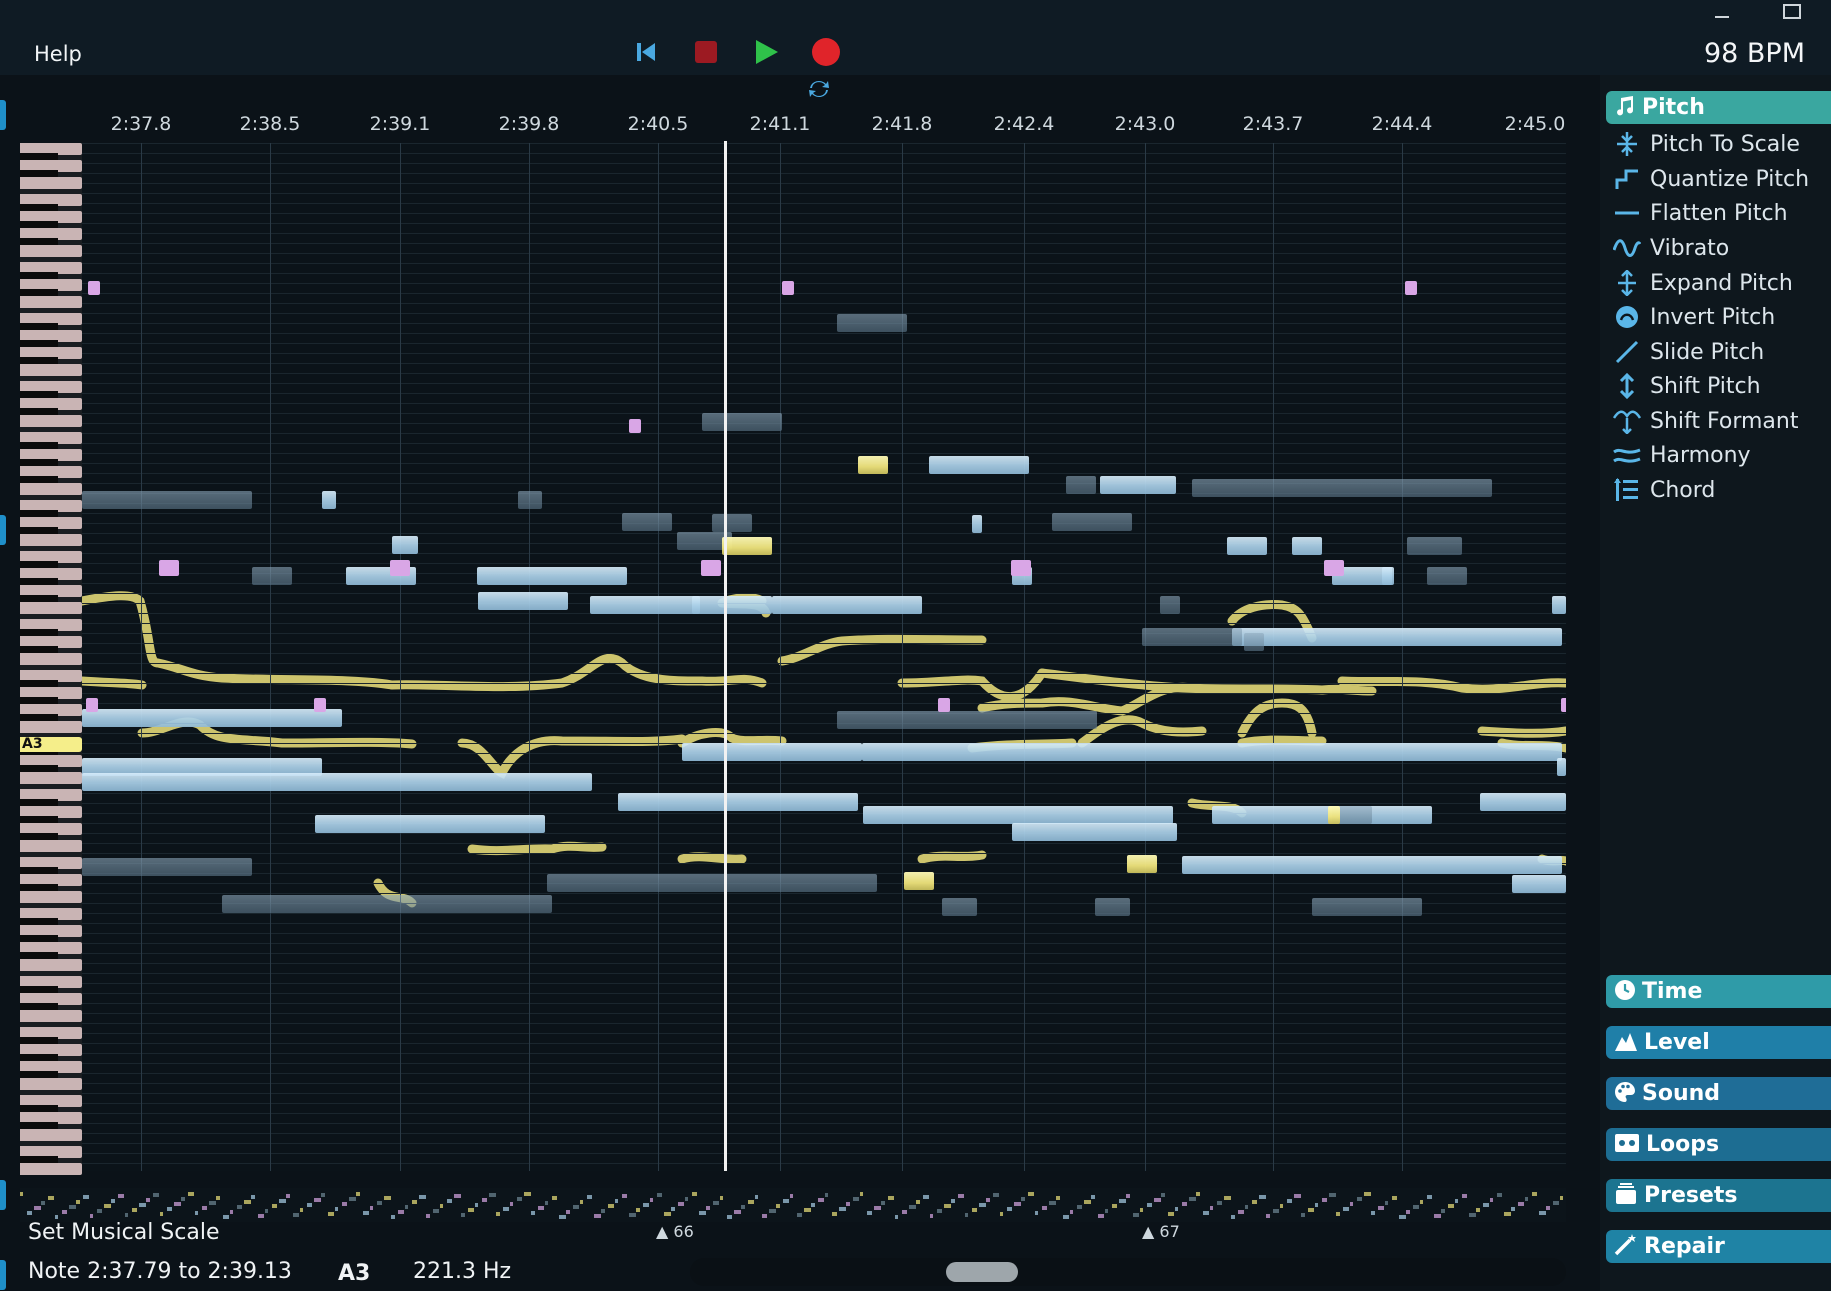 Image resolution: width=1831 pixels, height=1291 pixels. Describe the element at coordinates (982, 1272) in the screenshot. I see `scrollbar-thumb` at that location.